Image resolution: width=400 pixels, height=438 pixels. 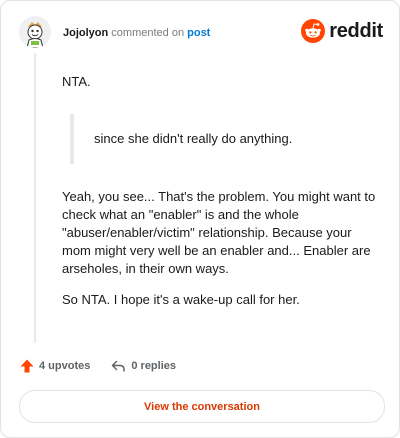 I want to click on post-link: post, so click(x=198, y=33).